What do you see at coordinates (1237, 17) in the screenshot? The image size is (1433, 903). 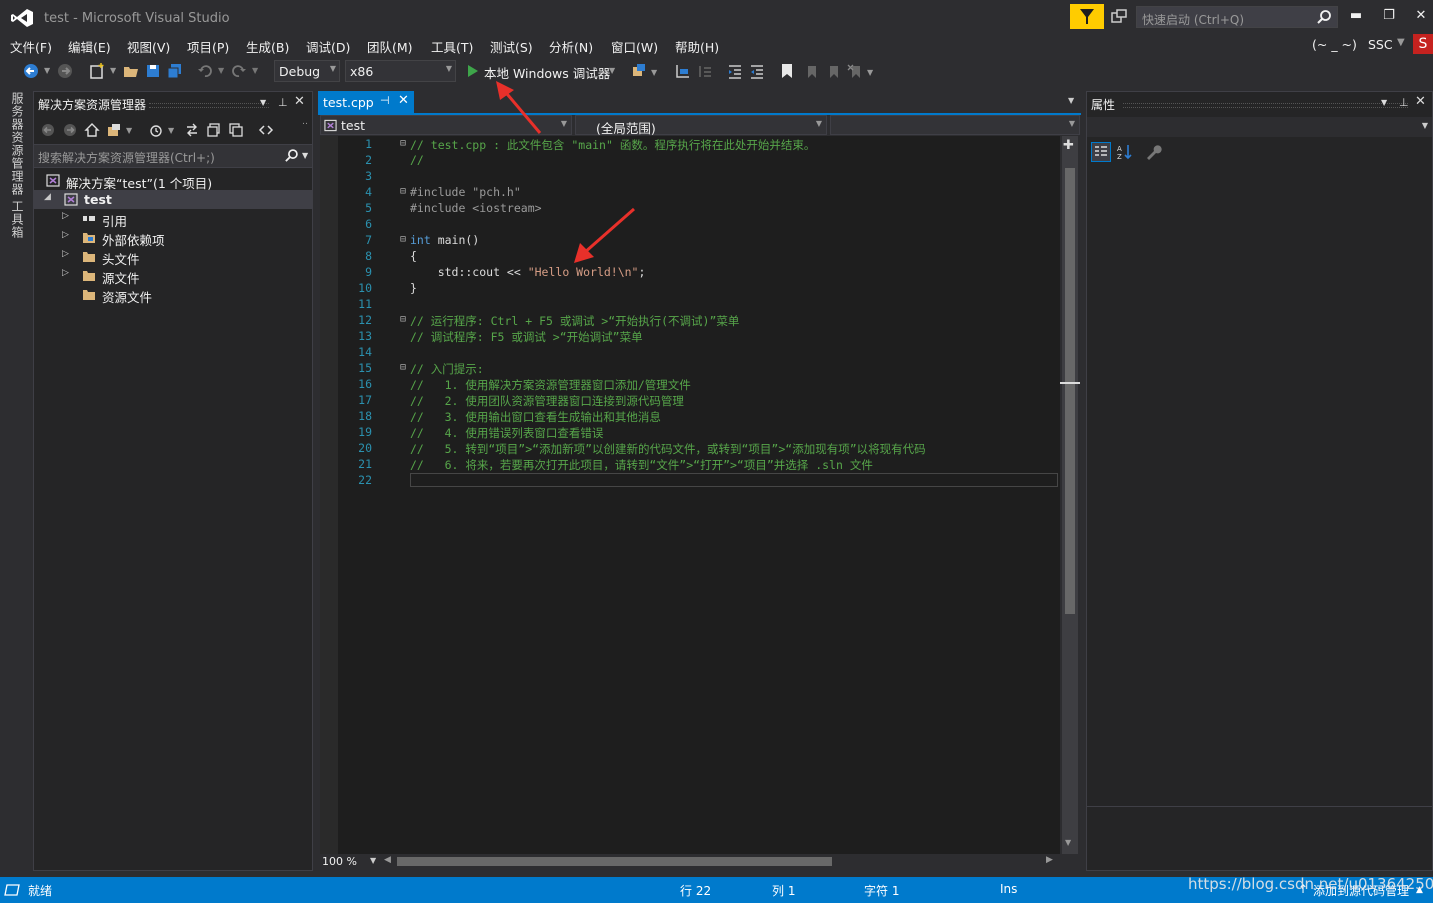 I see `quick-launch-input: 快速启动 (Ctrl+Q)` at bounding box center [1237, 17].